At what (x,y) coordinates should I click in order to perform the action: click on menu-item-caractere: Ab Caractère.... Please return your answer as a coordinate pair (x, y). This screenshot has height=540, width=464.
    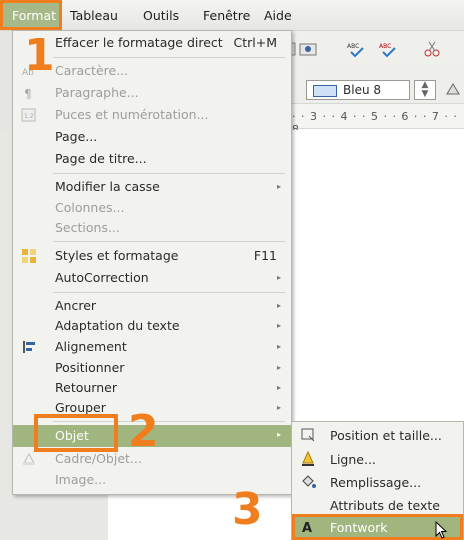
    Looking at the image, I should click on (152, 71).